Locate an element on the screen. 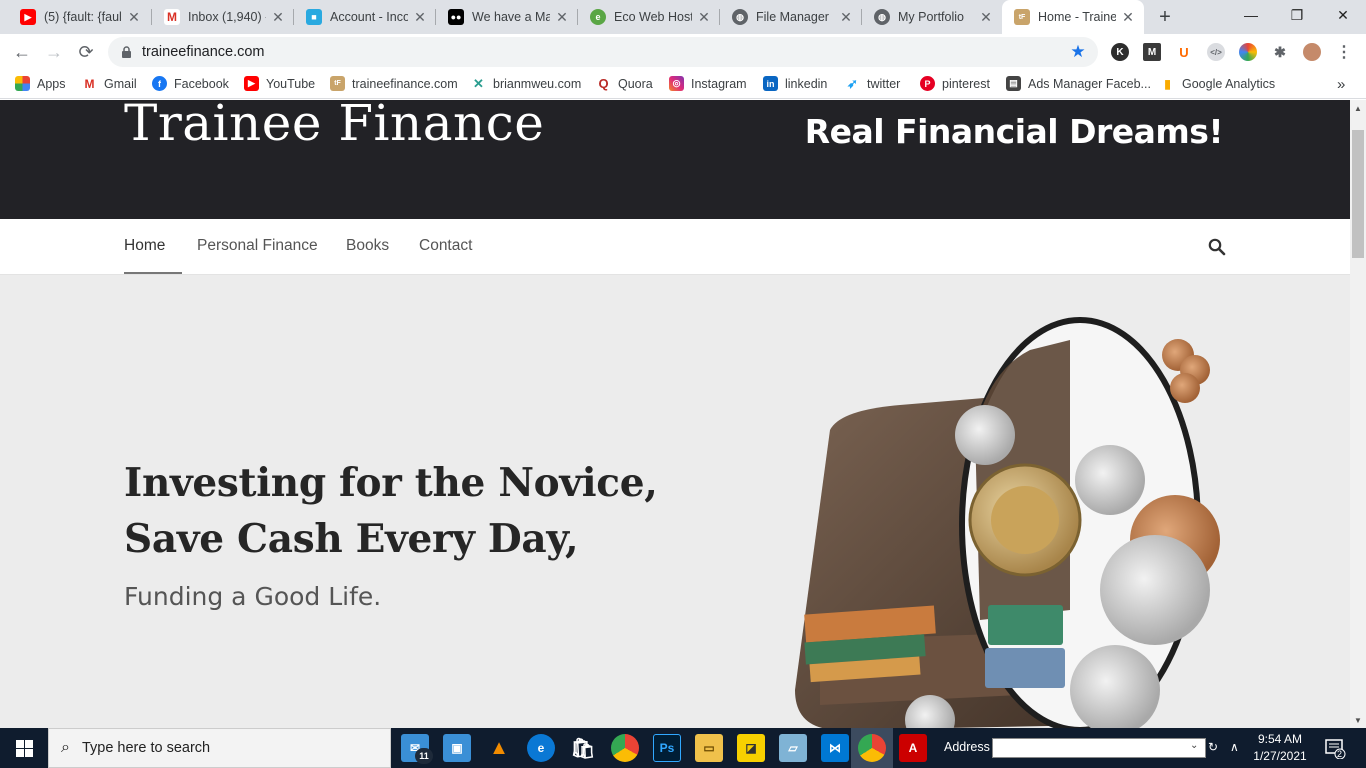  close-window-button: ✕ is located at coordinates (1343, 15).